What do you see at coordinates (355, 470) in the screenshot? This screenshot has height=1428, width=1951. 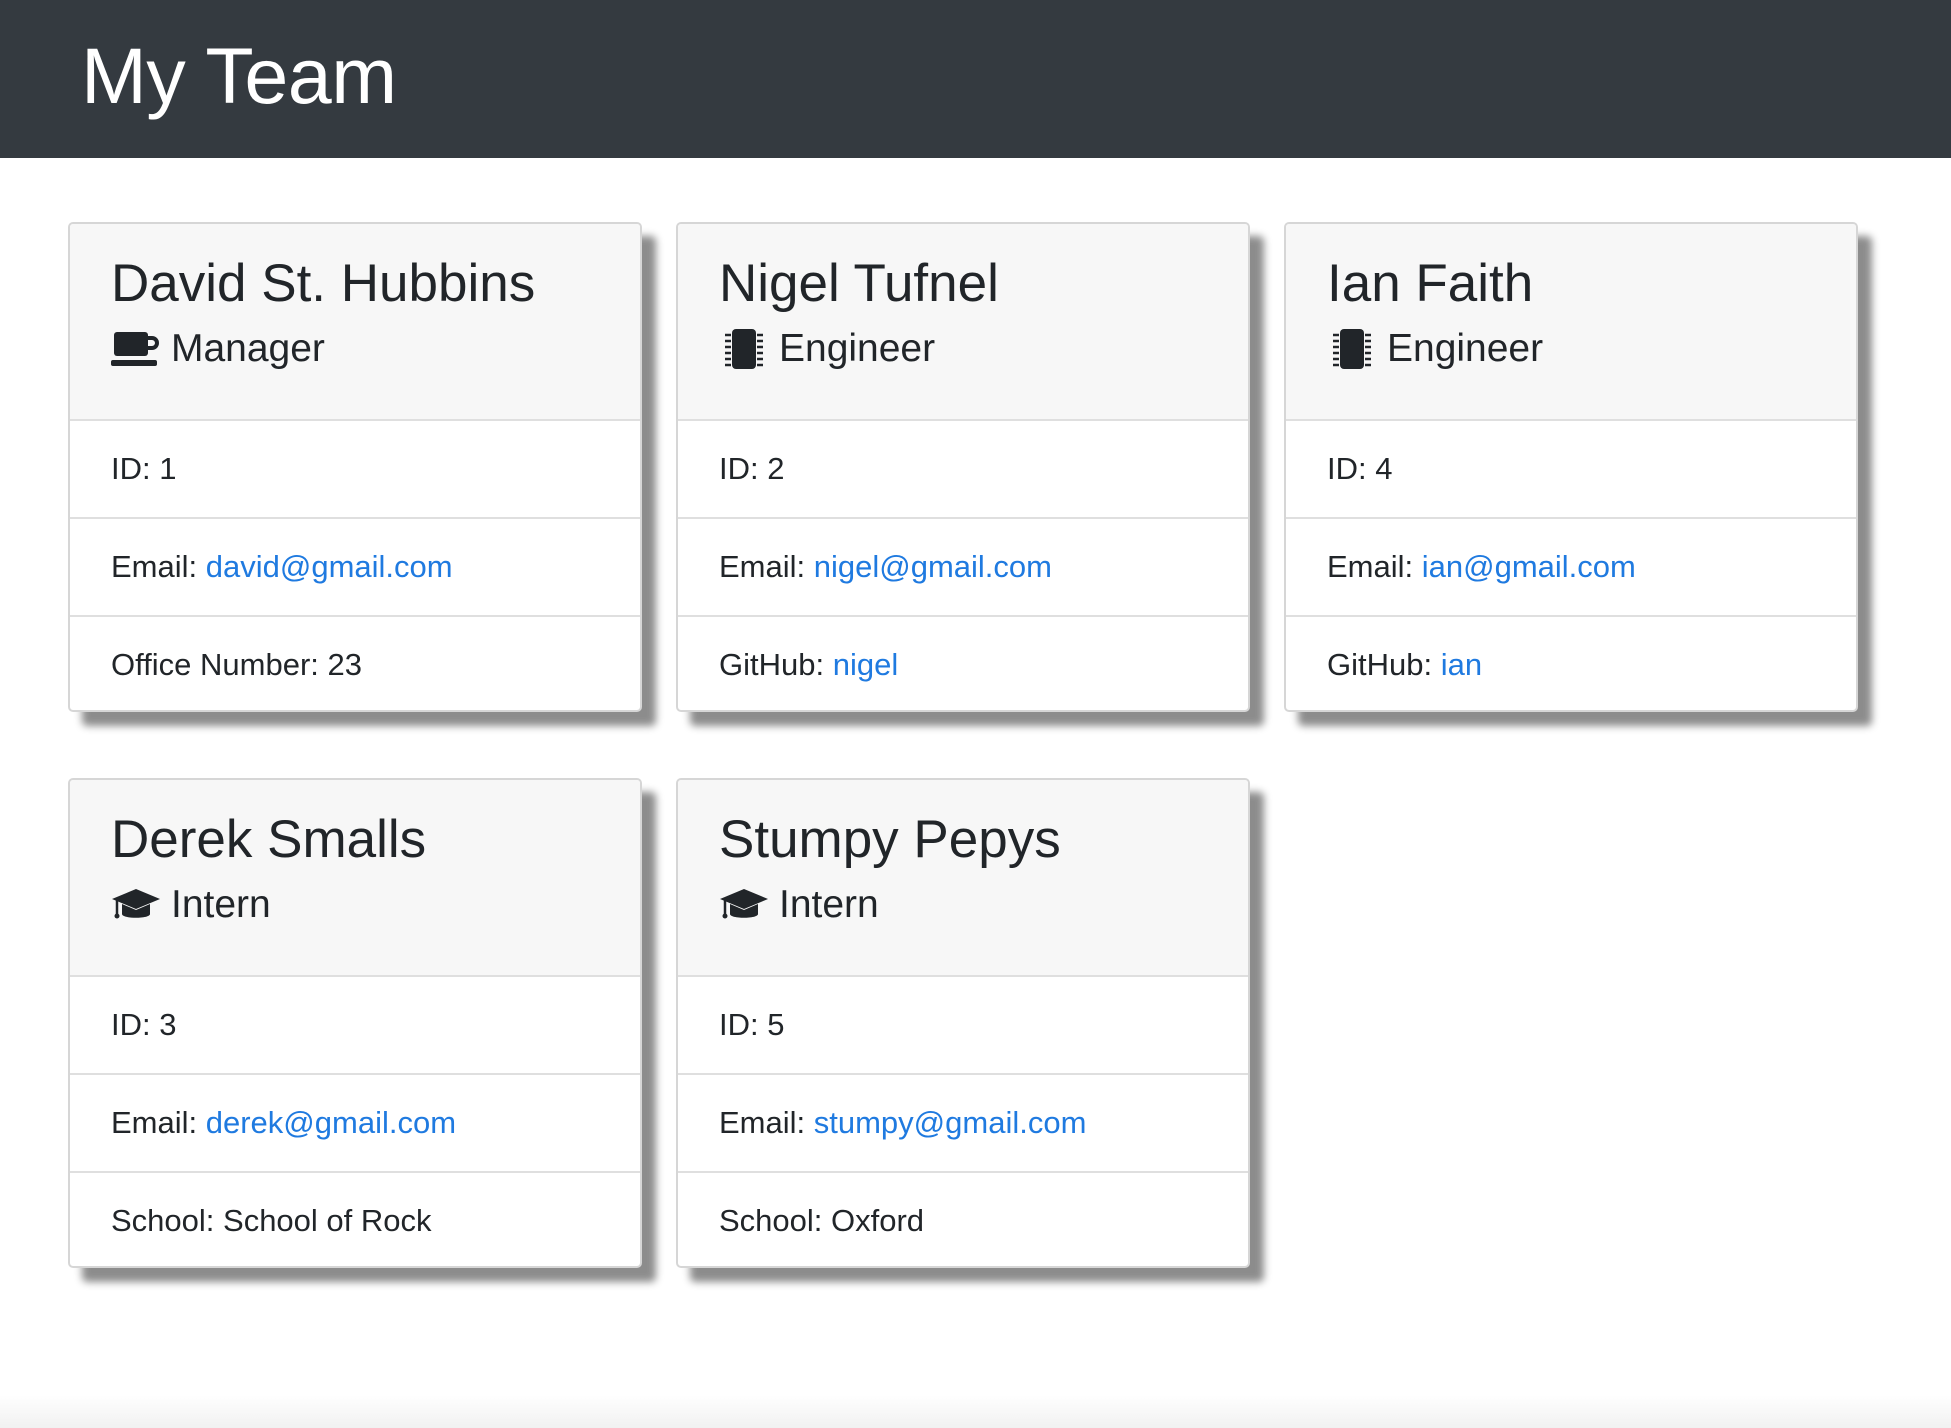 I see `id-row: ID: 1` at bounding box center [355, 470].